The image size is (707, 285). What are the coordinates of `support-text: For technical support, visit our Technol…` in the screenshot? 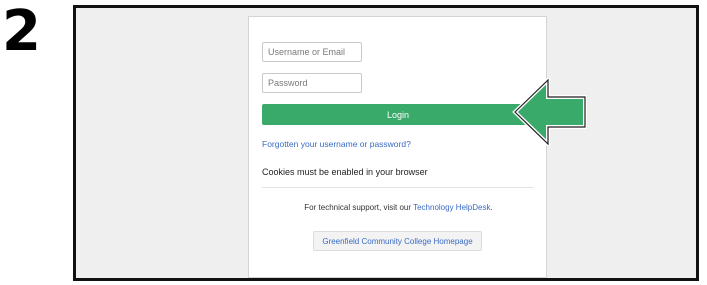 It's located at (398, 207).